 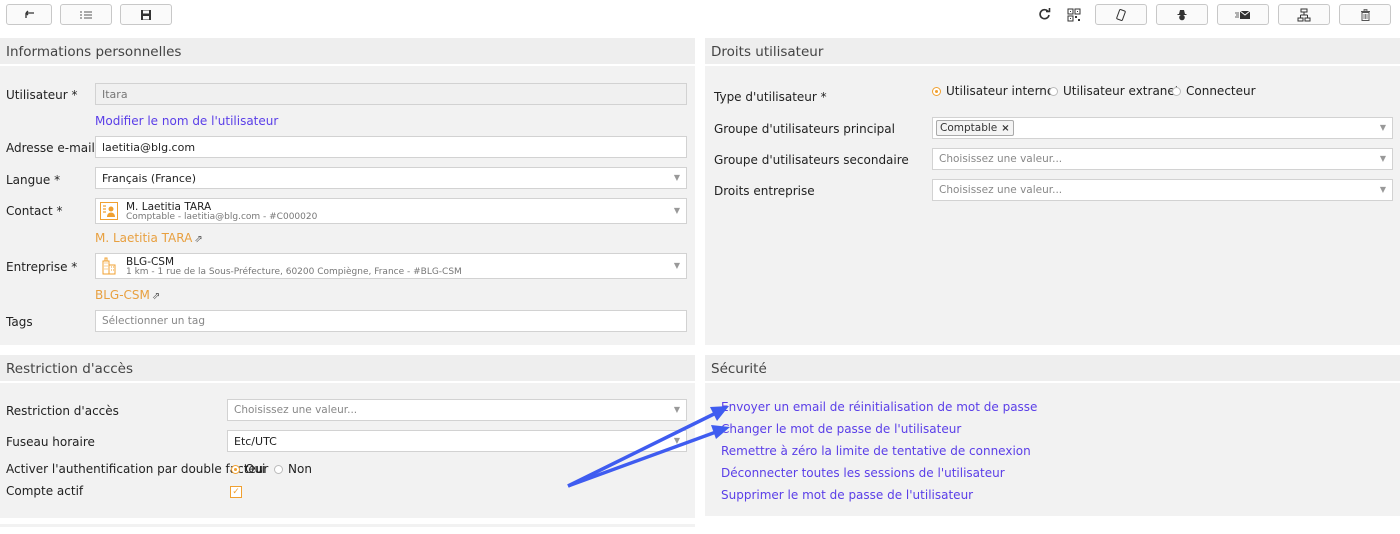 What do you see at coordinates (55, 148) in the screenshot?
I see `email-label: Adresse e-mail *` at bounding box center [55, 148].